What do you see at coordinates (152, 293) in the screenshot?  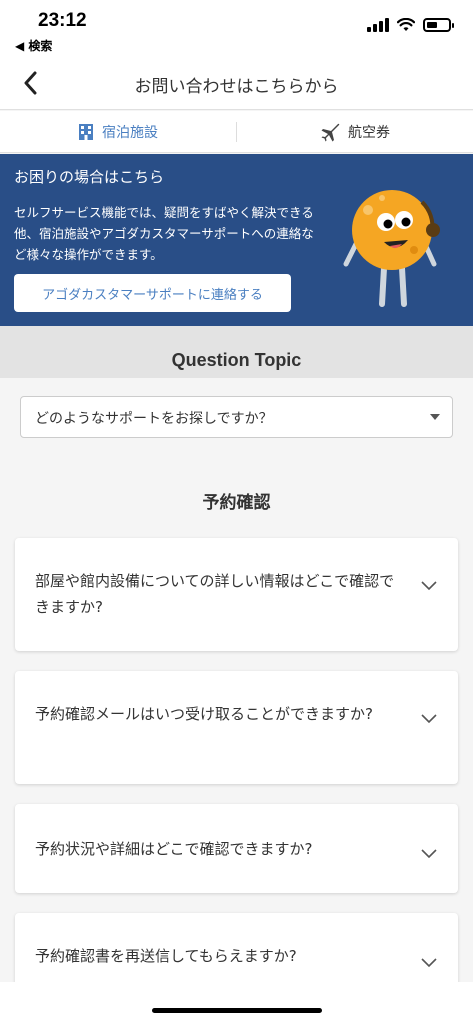 I see `contact-support-button: アゴダカスタマーサポートに連絡する` at bounding box center [152, 293].